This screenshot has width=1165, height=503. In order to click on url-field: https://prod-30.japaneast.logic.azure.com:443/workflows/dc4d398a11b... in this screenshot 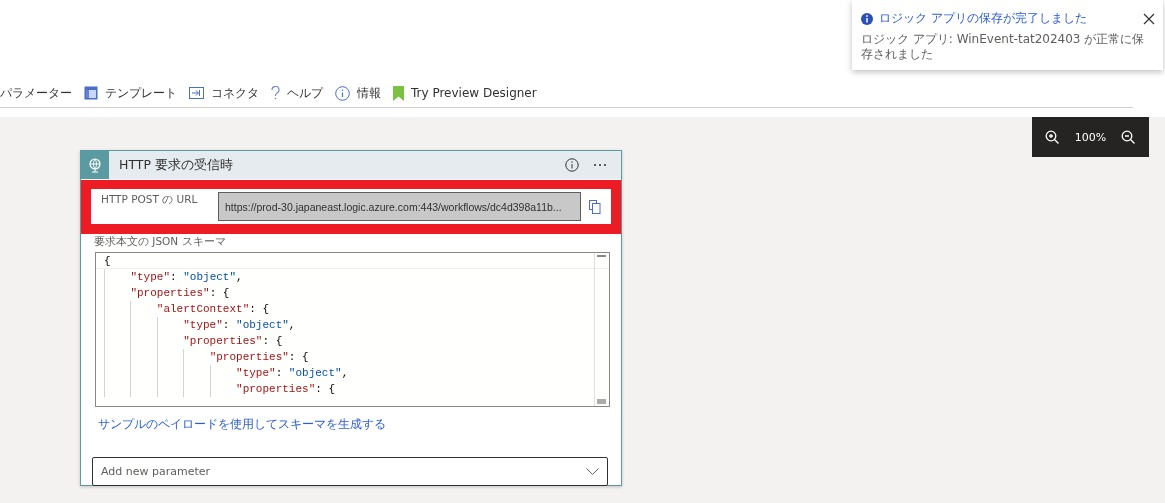, I will do `click(399, 206)`.